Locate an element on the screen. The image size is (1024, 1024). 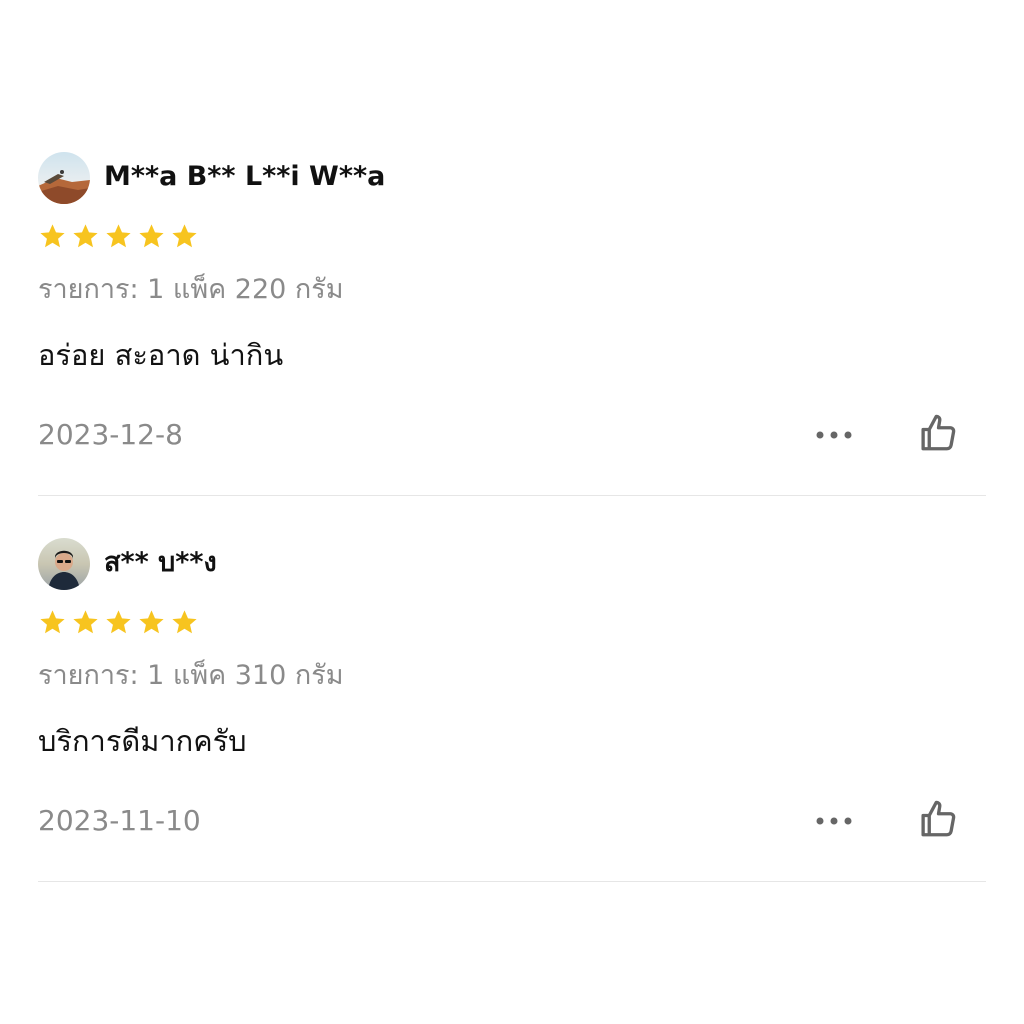
variant-text: รายการ: 1 แพ็ค 220 กรัม is located at coordinates (191, 289).